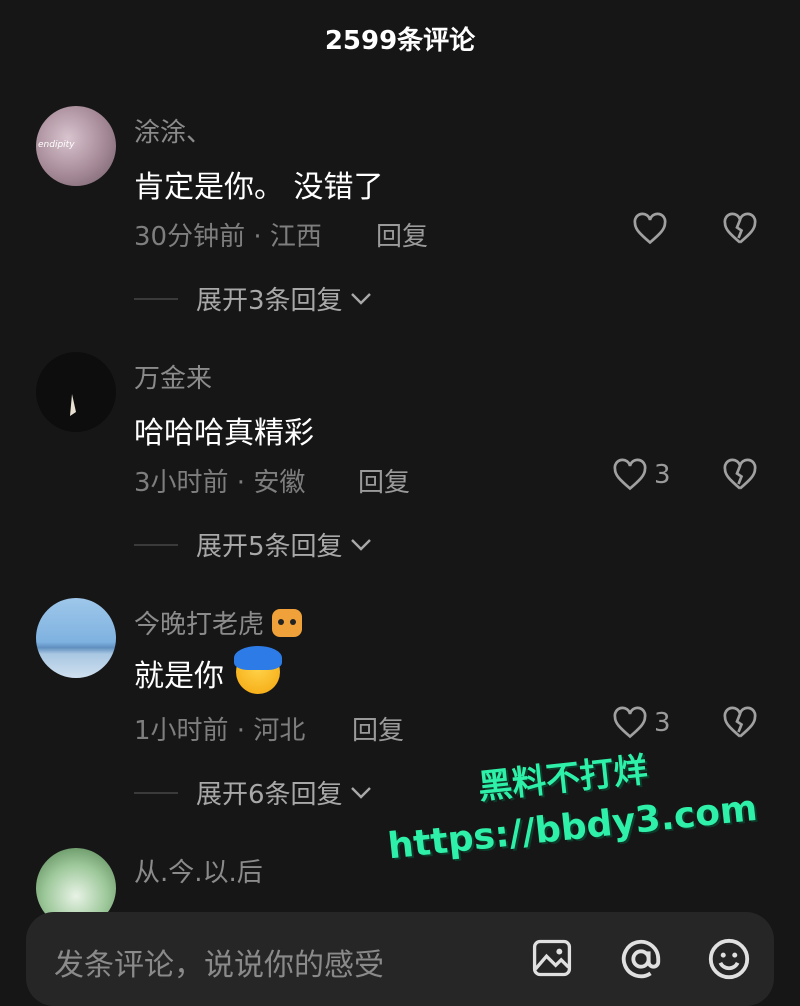  I want to click on avatar-text: endipity, so click(56, 145).